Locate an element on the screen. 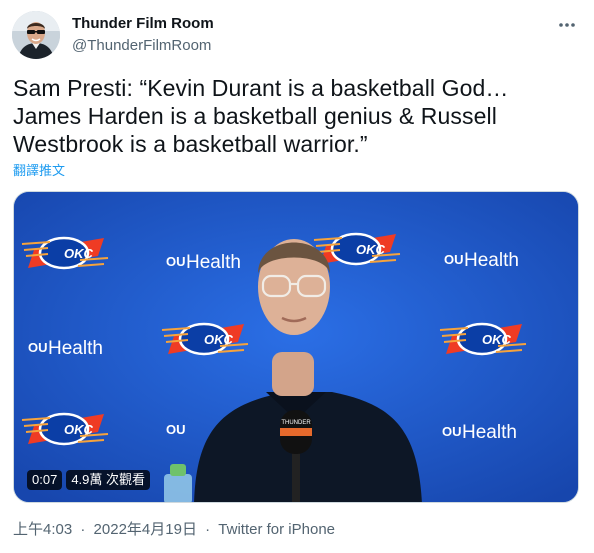 This screenshot has width=594, height=553. tweet-source: Twitter for iPhone is located at coordinates (276, 529).